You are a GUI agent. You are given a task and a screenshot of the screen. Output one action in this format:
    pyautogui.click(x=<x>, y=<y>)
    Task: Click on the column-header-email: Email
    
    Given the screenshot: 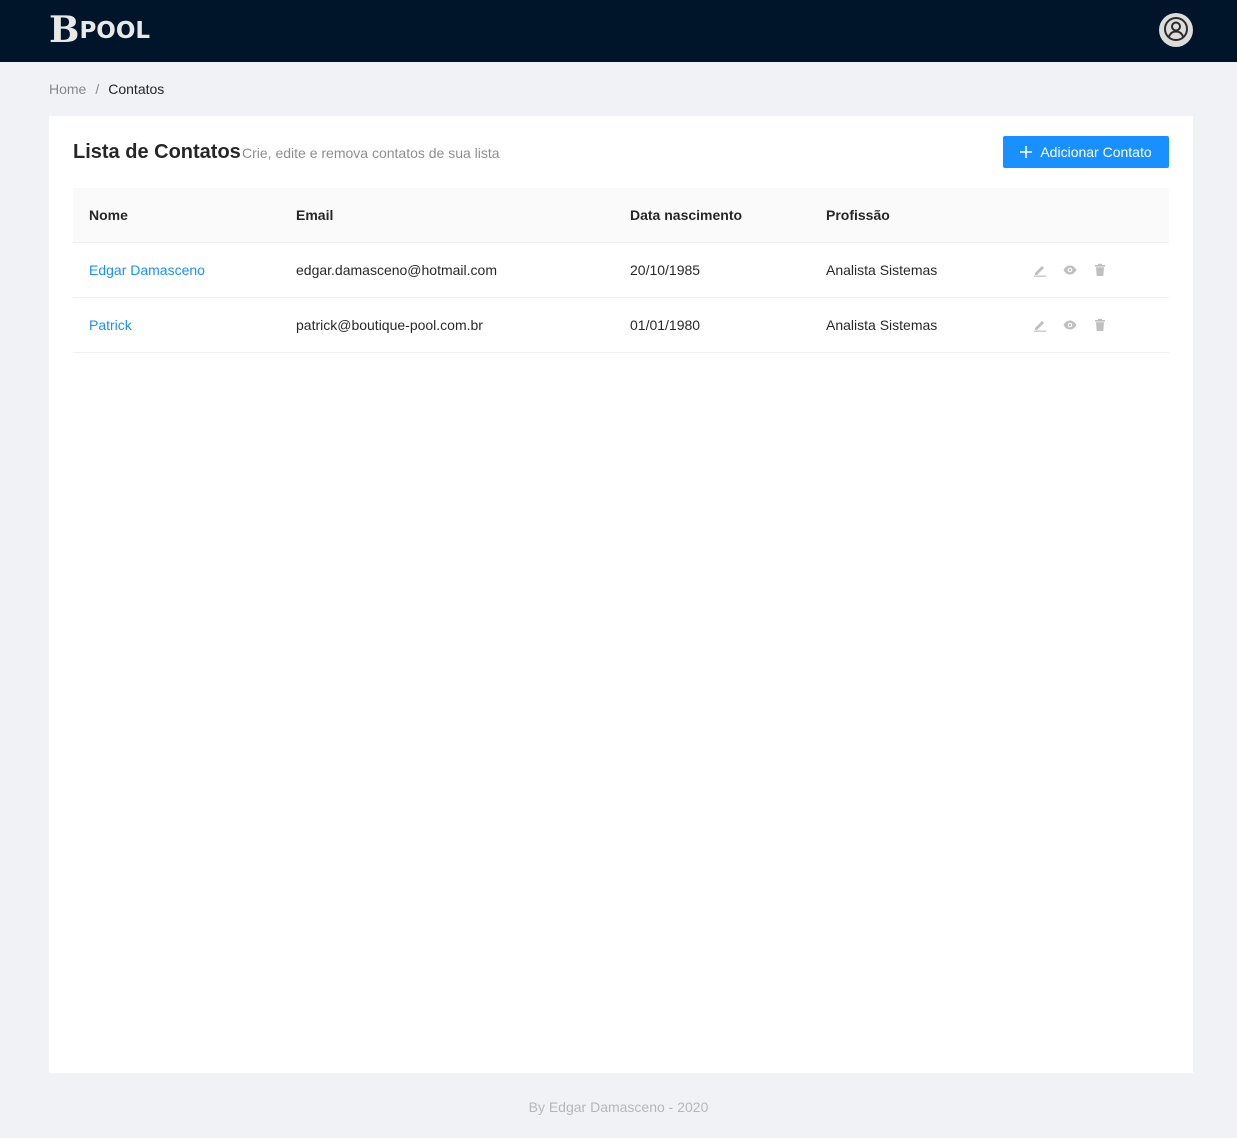 What is the action you would take?
    pyautogui.click(x=447, y=215)
    